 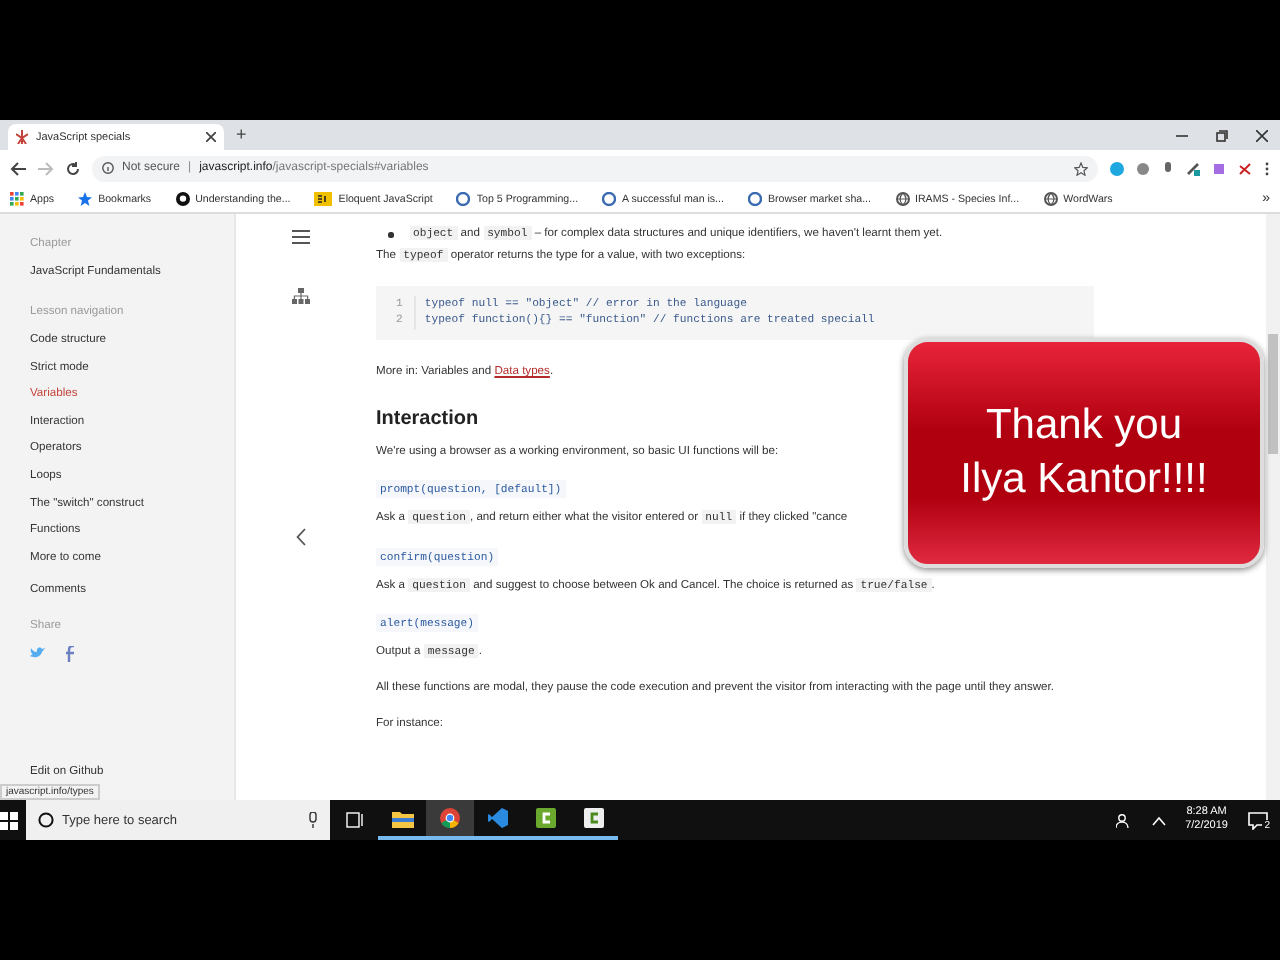 I want to click on chrome-logo-icon, so click(x=450, y=818).